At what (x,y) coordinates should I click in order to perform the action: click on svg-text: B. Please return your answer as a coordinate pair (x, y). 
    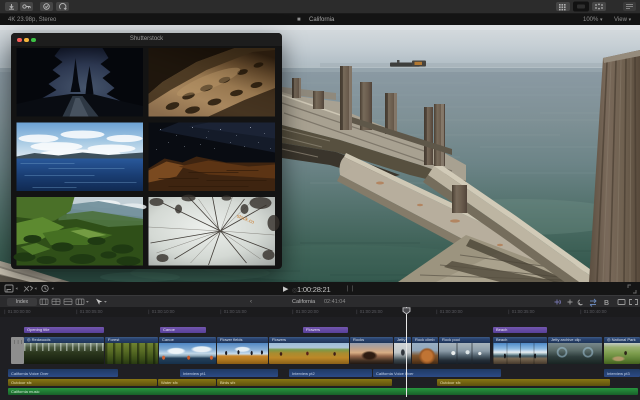
    Looking at the image, I should click on (606, 303).